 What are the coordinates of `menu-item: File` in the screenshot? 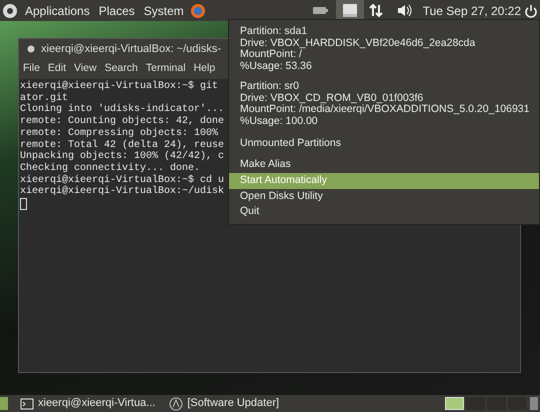 It's located at (31, 69).